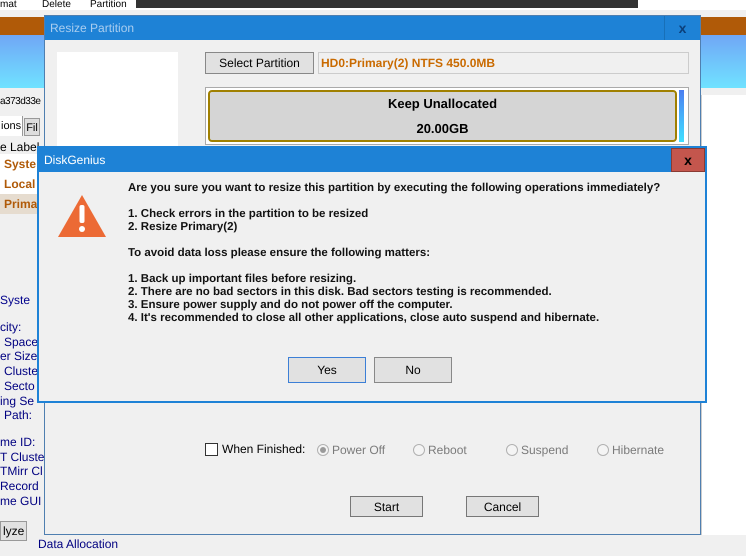 The image size is (746, 556). Describe the element at coordinates (21, 471) in the screenshot. I see `property-label: TMirr Cl` at that location.